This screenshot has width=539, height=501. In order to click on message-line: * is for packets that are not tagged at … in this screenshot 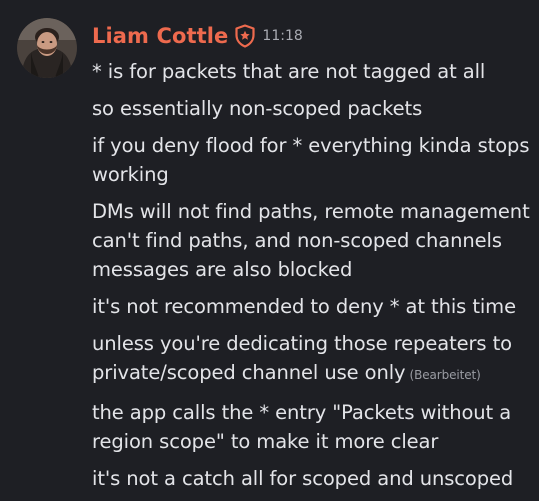, I will do `click(289, 71)`.